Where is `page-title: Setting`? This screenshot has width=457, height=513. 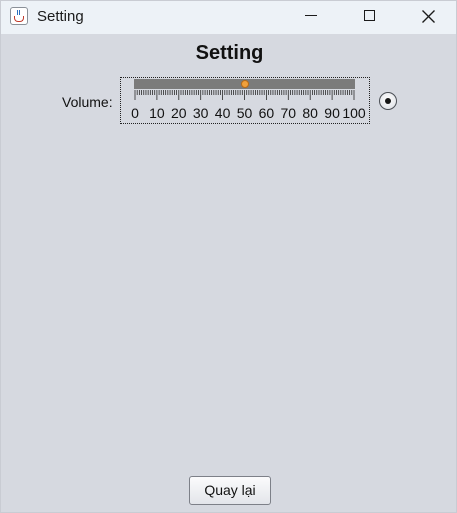
page-title: Setting is located at coordinates (229, 53).